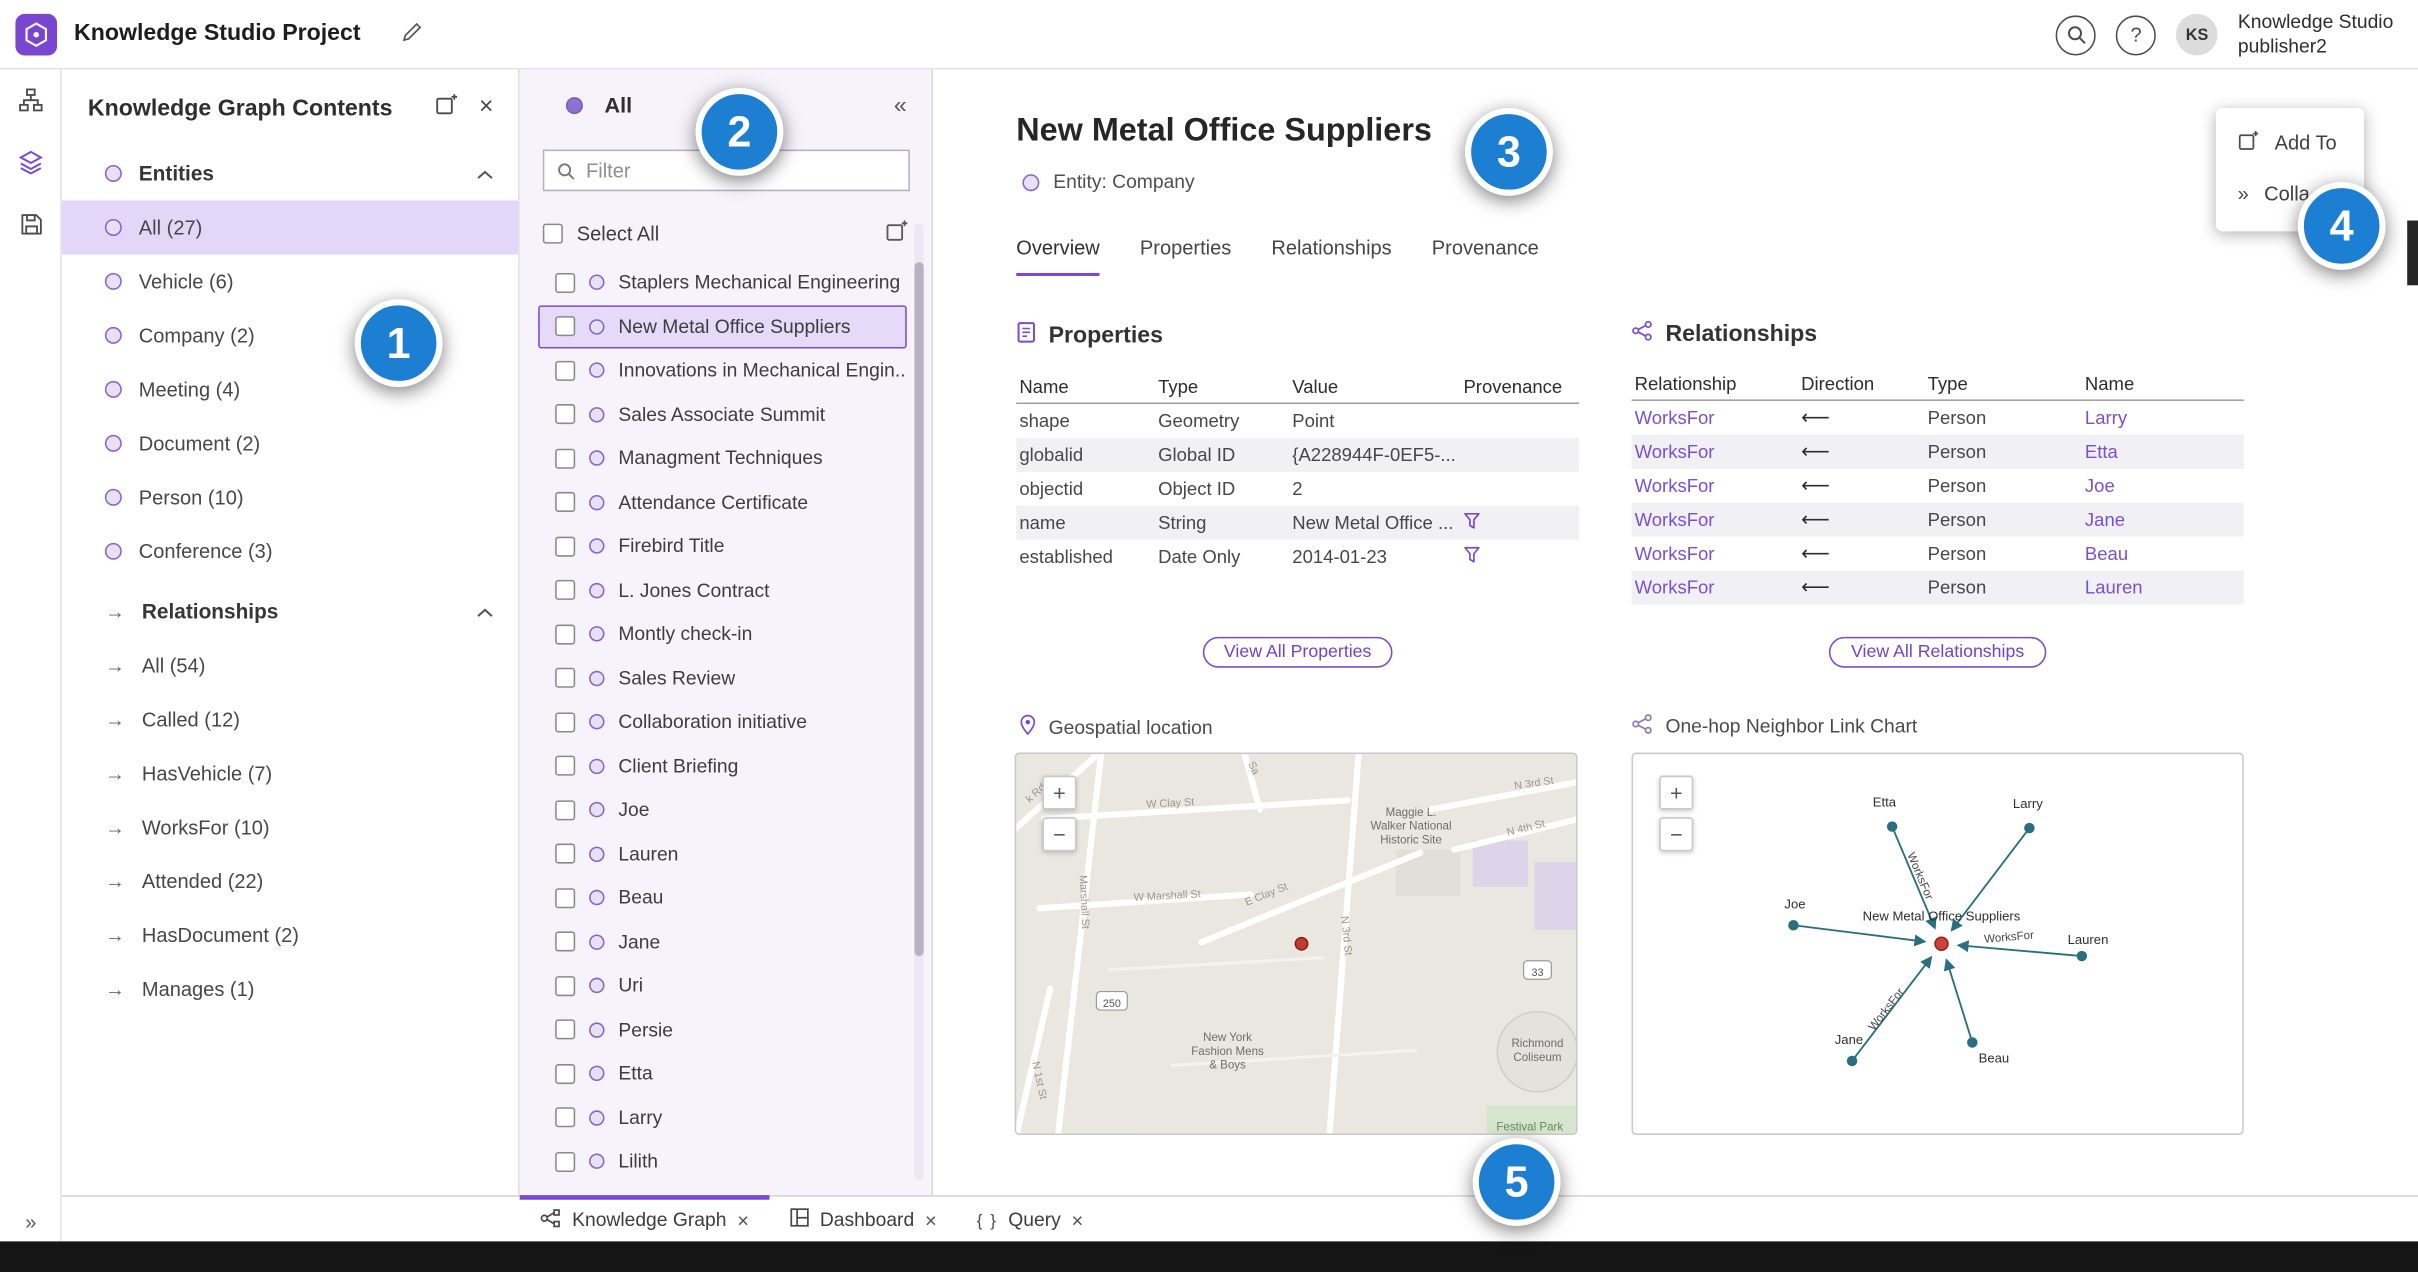  Describe the element at coordinates (2136, 34) in the screenshot. I see `help-button: ?` at that location.